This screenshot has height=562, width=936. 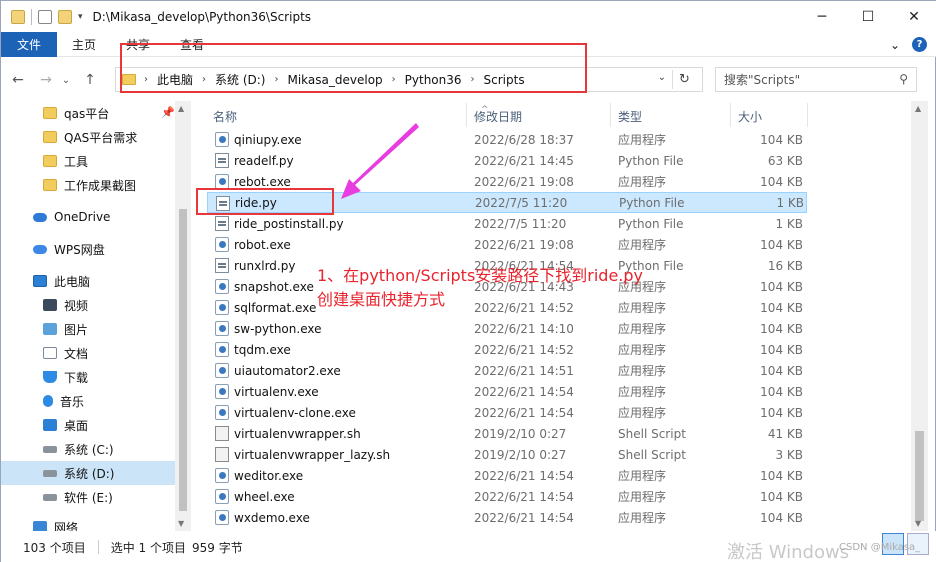 What do you see at coordinates (88, 497) in the screenshot?
I see `sidebar-item-drive-e: 软件 (E:)` at bounding box center [88, 497].